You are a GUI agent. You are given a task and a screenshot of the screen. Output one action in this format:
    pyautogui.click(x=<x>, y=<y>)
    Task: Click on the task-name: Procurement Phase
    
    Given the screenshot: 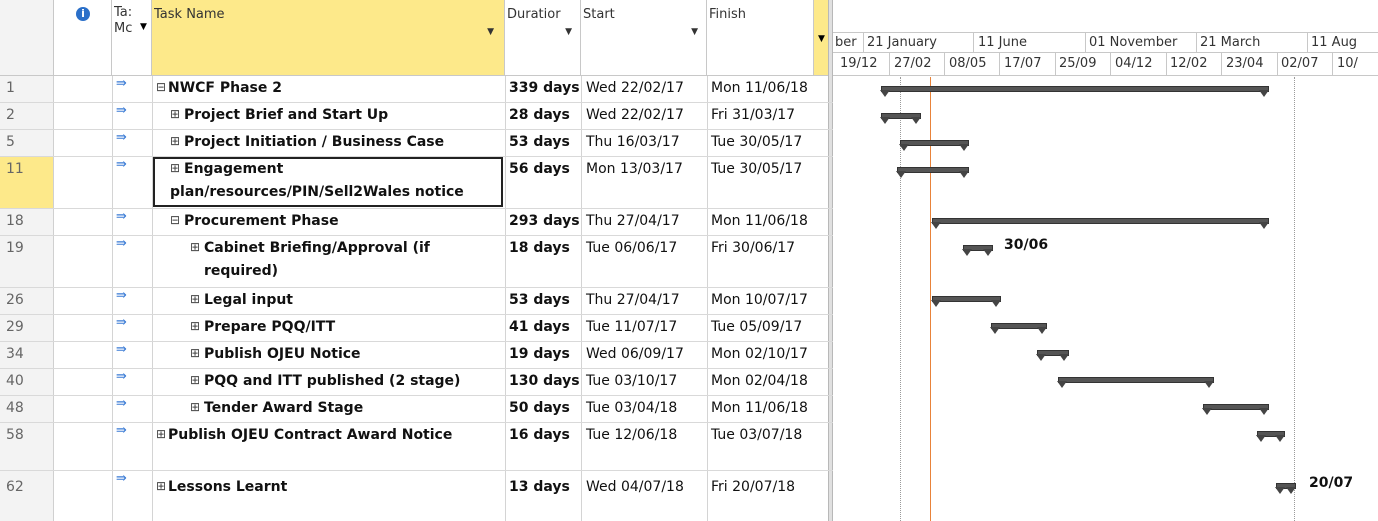 What is the action you would take?
    pyautogui.click(x=261, y=221)
    